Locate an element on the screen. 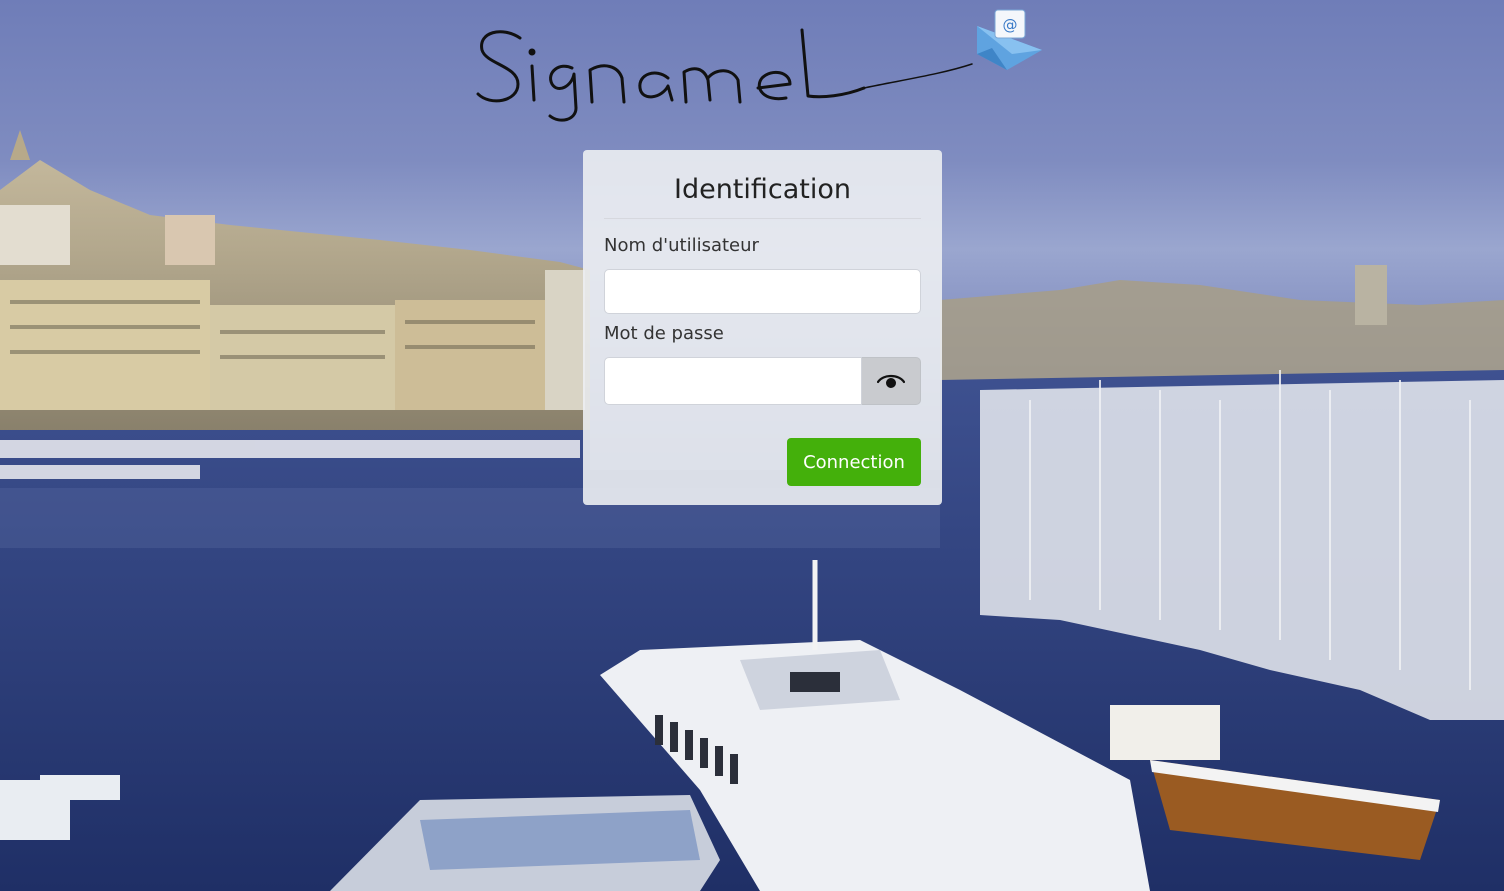 This screenshot has width=1504, height=891. username-input is located at coordinates (762, 291).